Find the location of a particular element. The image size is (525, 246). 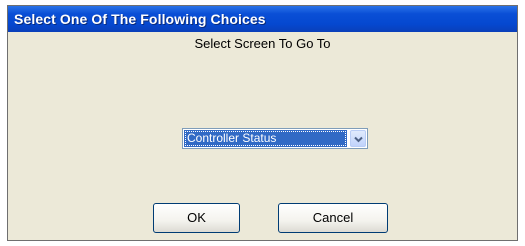

ok-button: OK is located at coordinates (196, 218).